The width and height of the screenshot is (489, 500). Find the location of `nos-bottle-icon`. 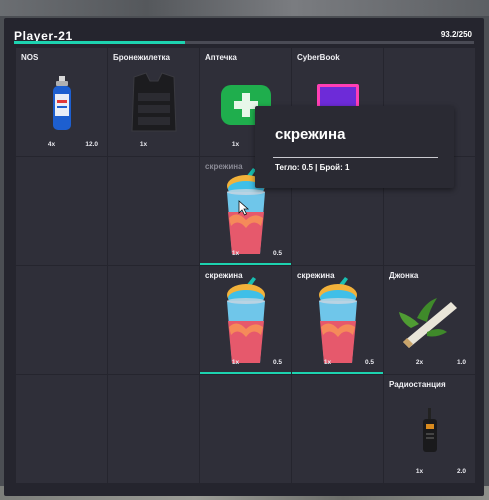

nos-bottle-icon is located at coordinates (61, 104).